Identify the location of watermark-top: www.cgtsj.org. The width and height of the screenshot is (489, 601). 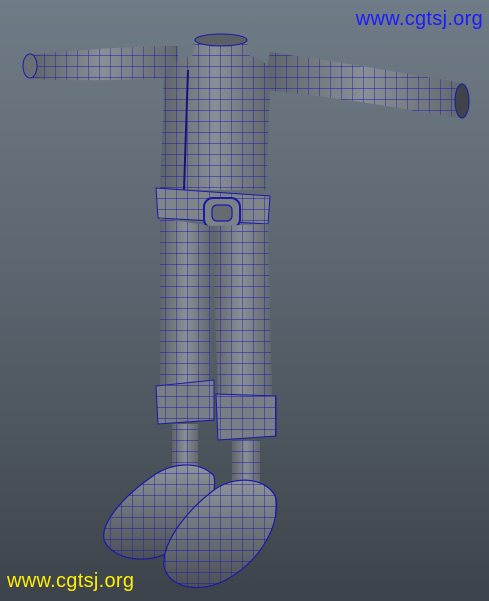
(419, 19).